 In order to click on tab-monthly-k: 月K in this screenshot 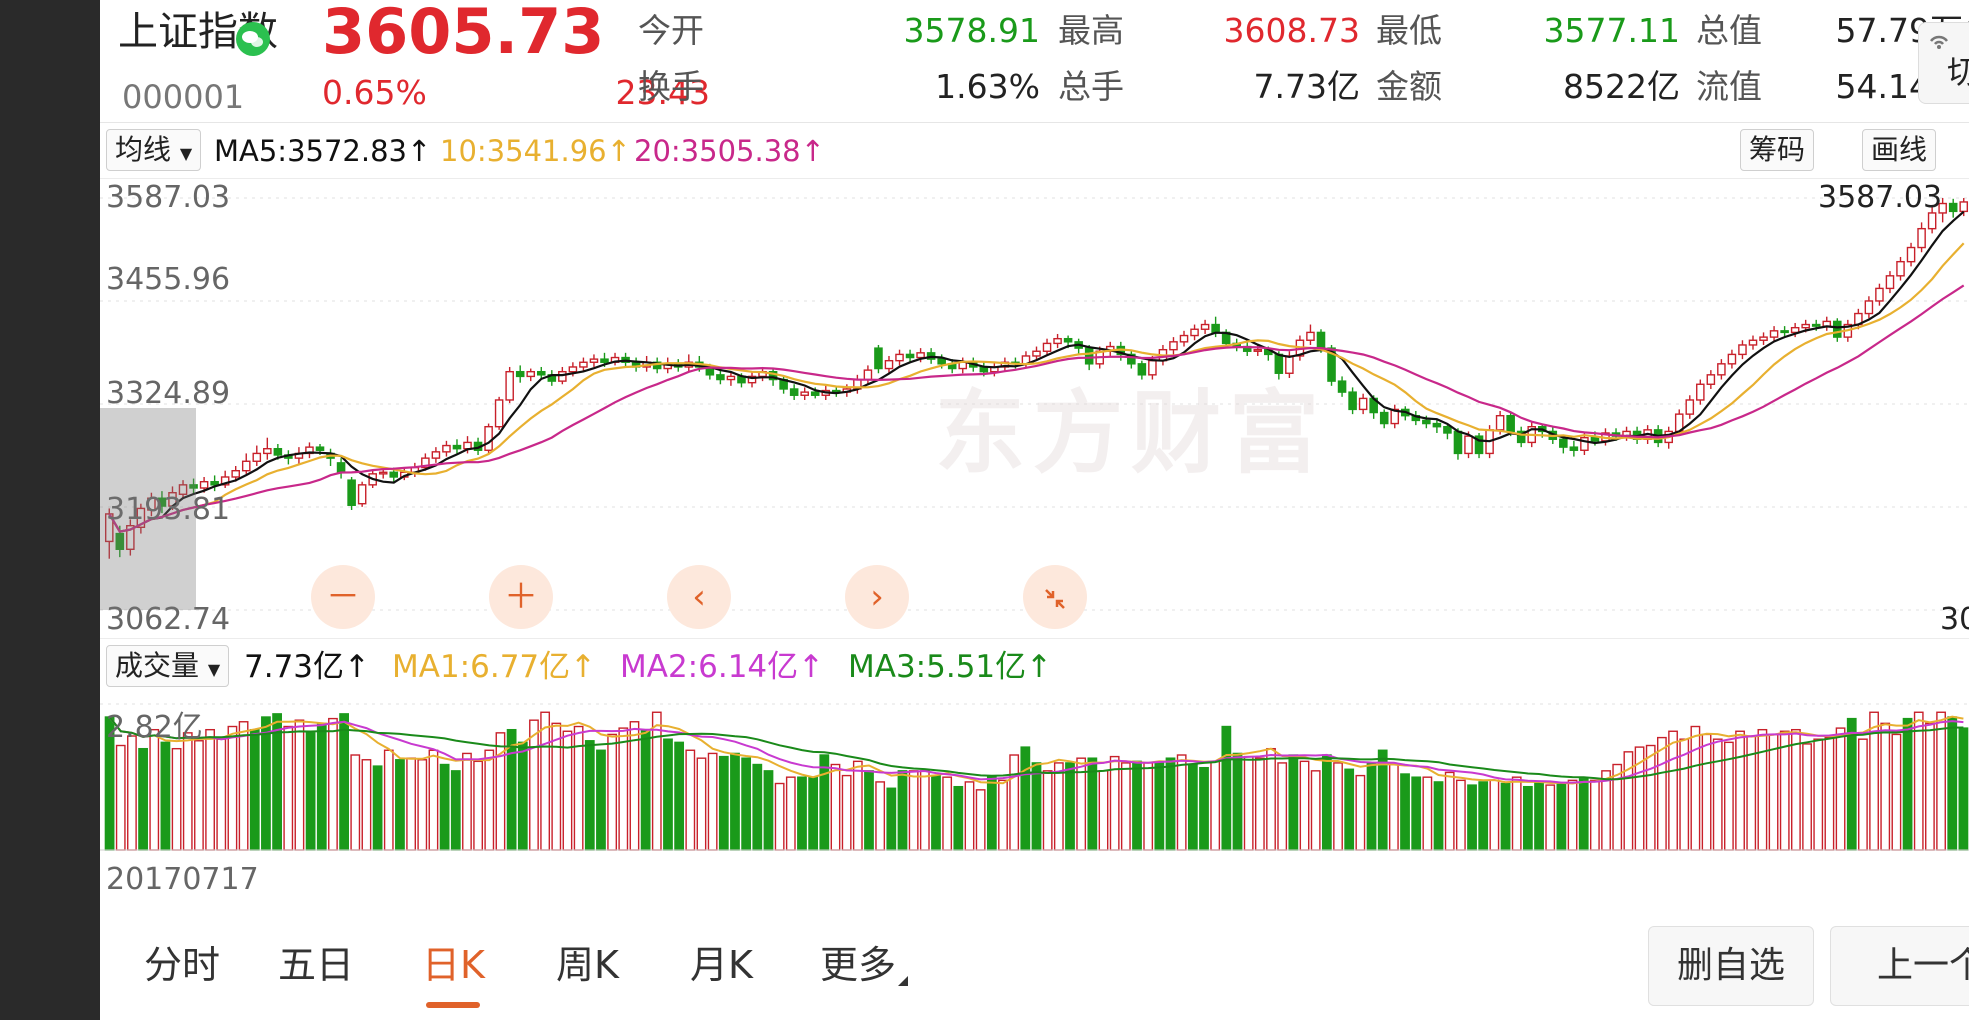, I will do `click(721, 965)`.